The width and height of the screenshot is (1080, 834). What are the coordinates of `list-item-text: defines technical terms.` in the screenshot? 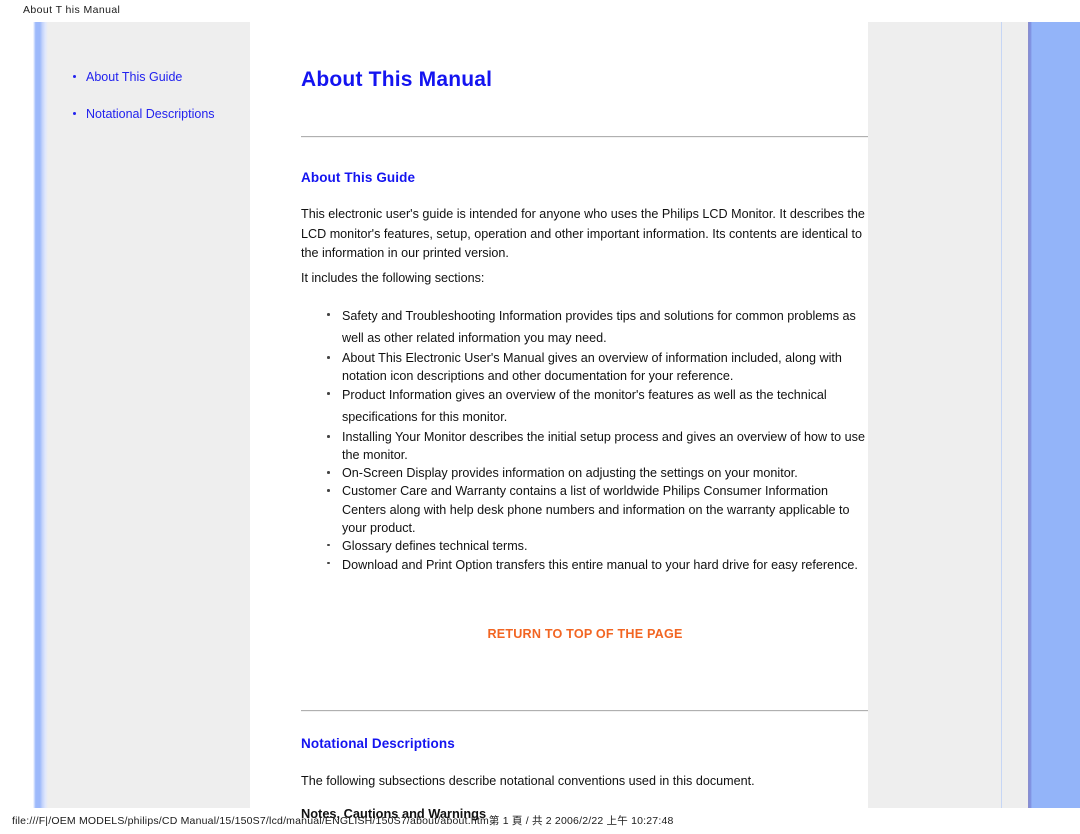 It's located at (459, 545).